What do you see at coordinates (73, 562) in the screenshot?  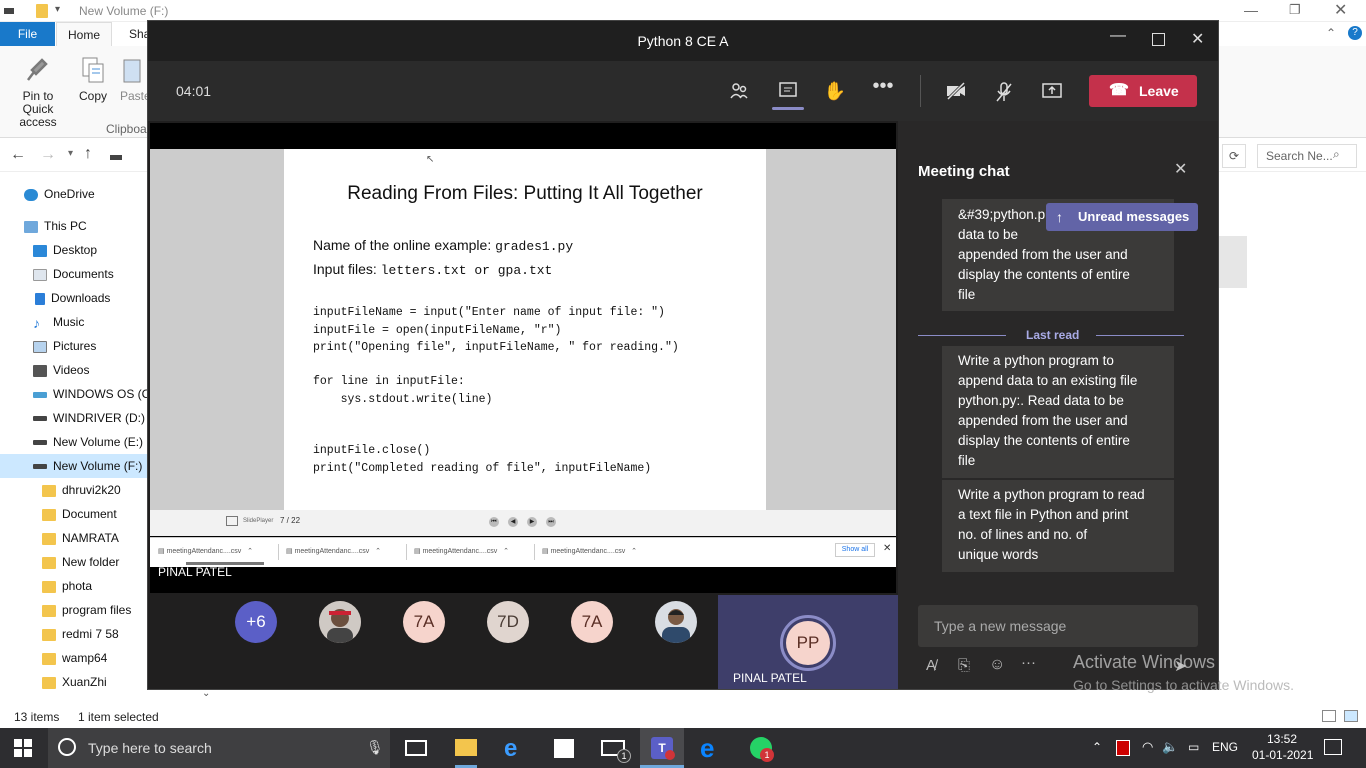 I see `nav-folder: New folder` at bounding box center [73, 562].